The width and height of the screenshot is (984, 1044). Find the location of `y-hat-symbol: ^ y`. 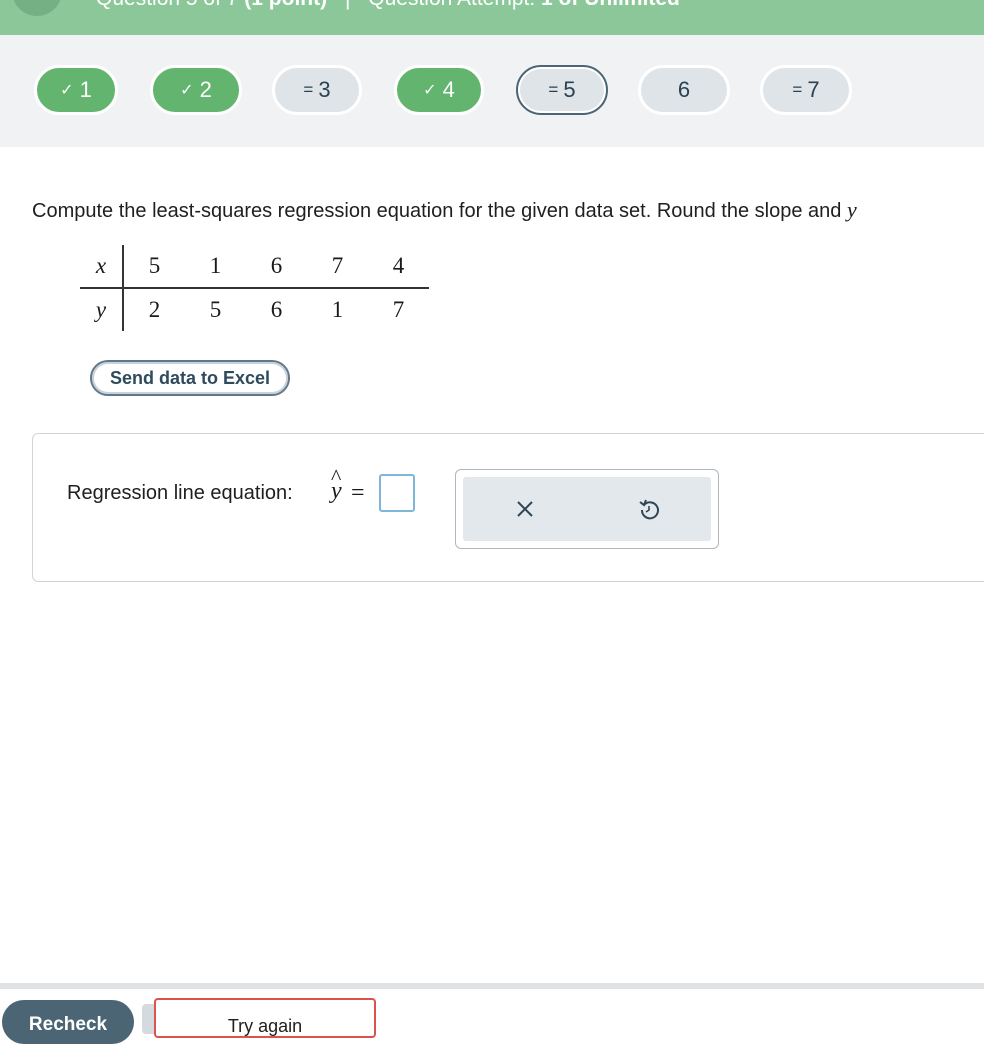

y-hat-symbol: ^ y is located at coordinates (336, 485).